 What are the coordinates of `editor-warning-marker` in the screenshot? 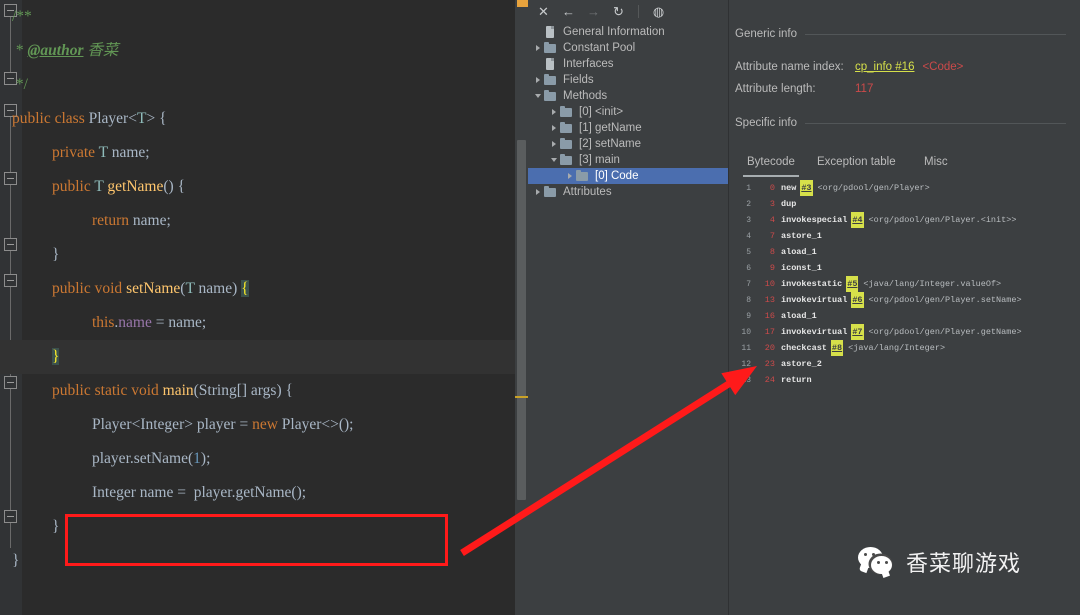 It's located at (522, 3).